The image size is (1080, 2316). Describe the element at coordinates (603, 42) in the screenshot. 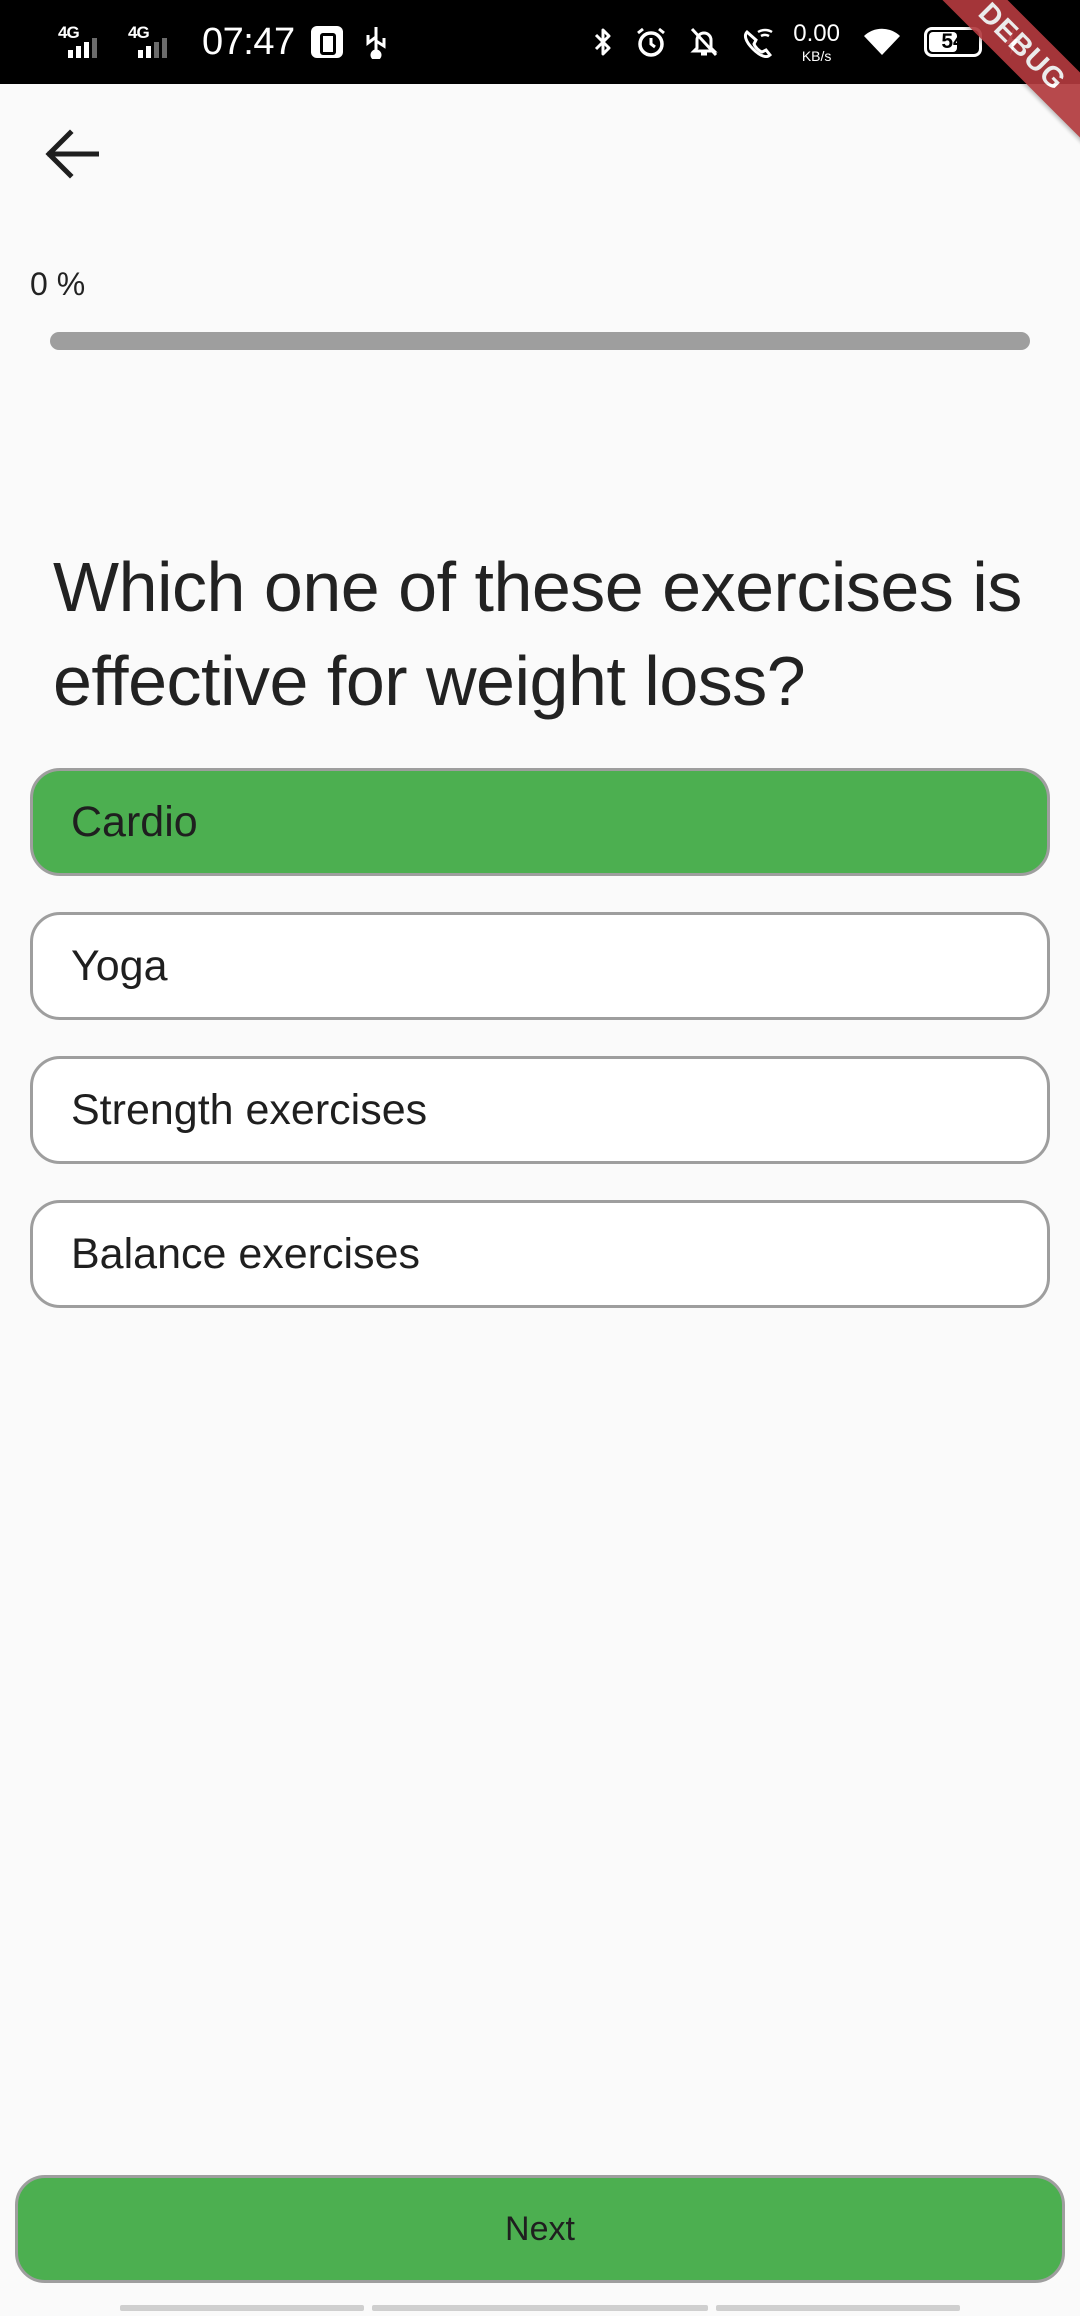

I see `bluetooth-icon` at that location.